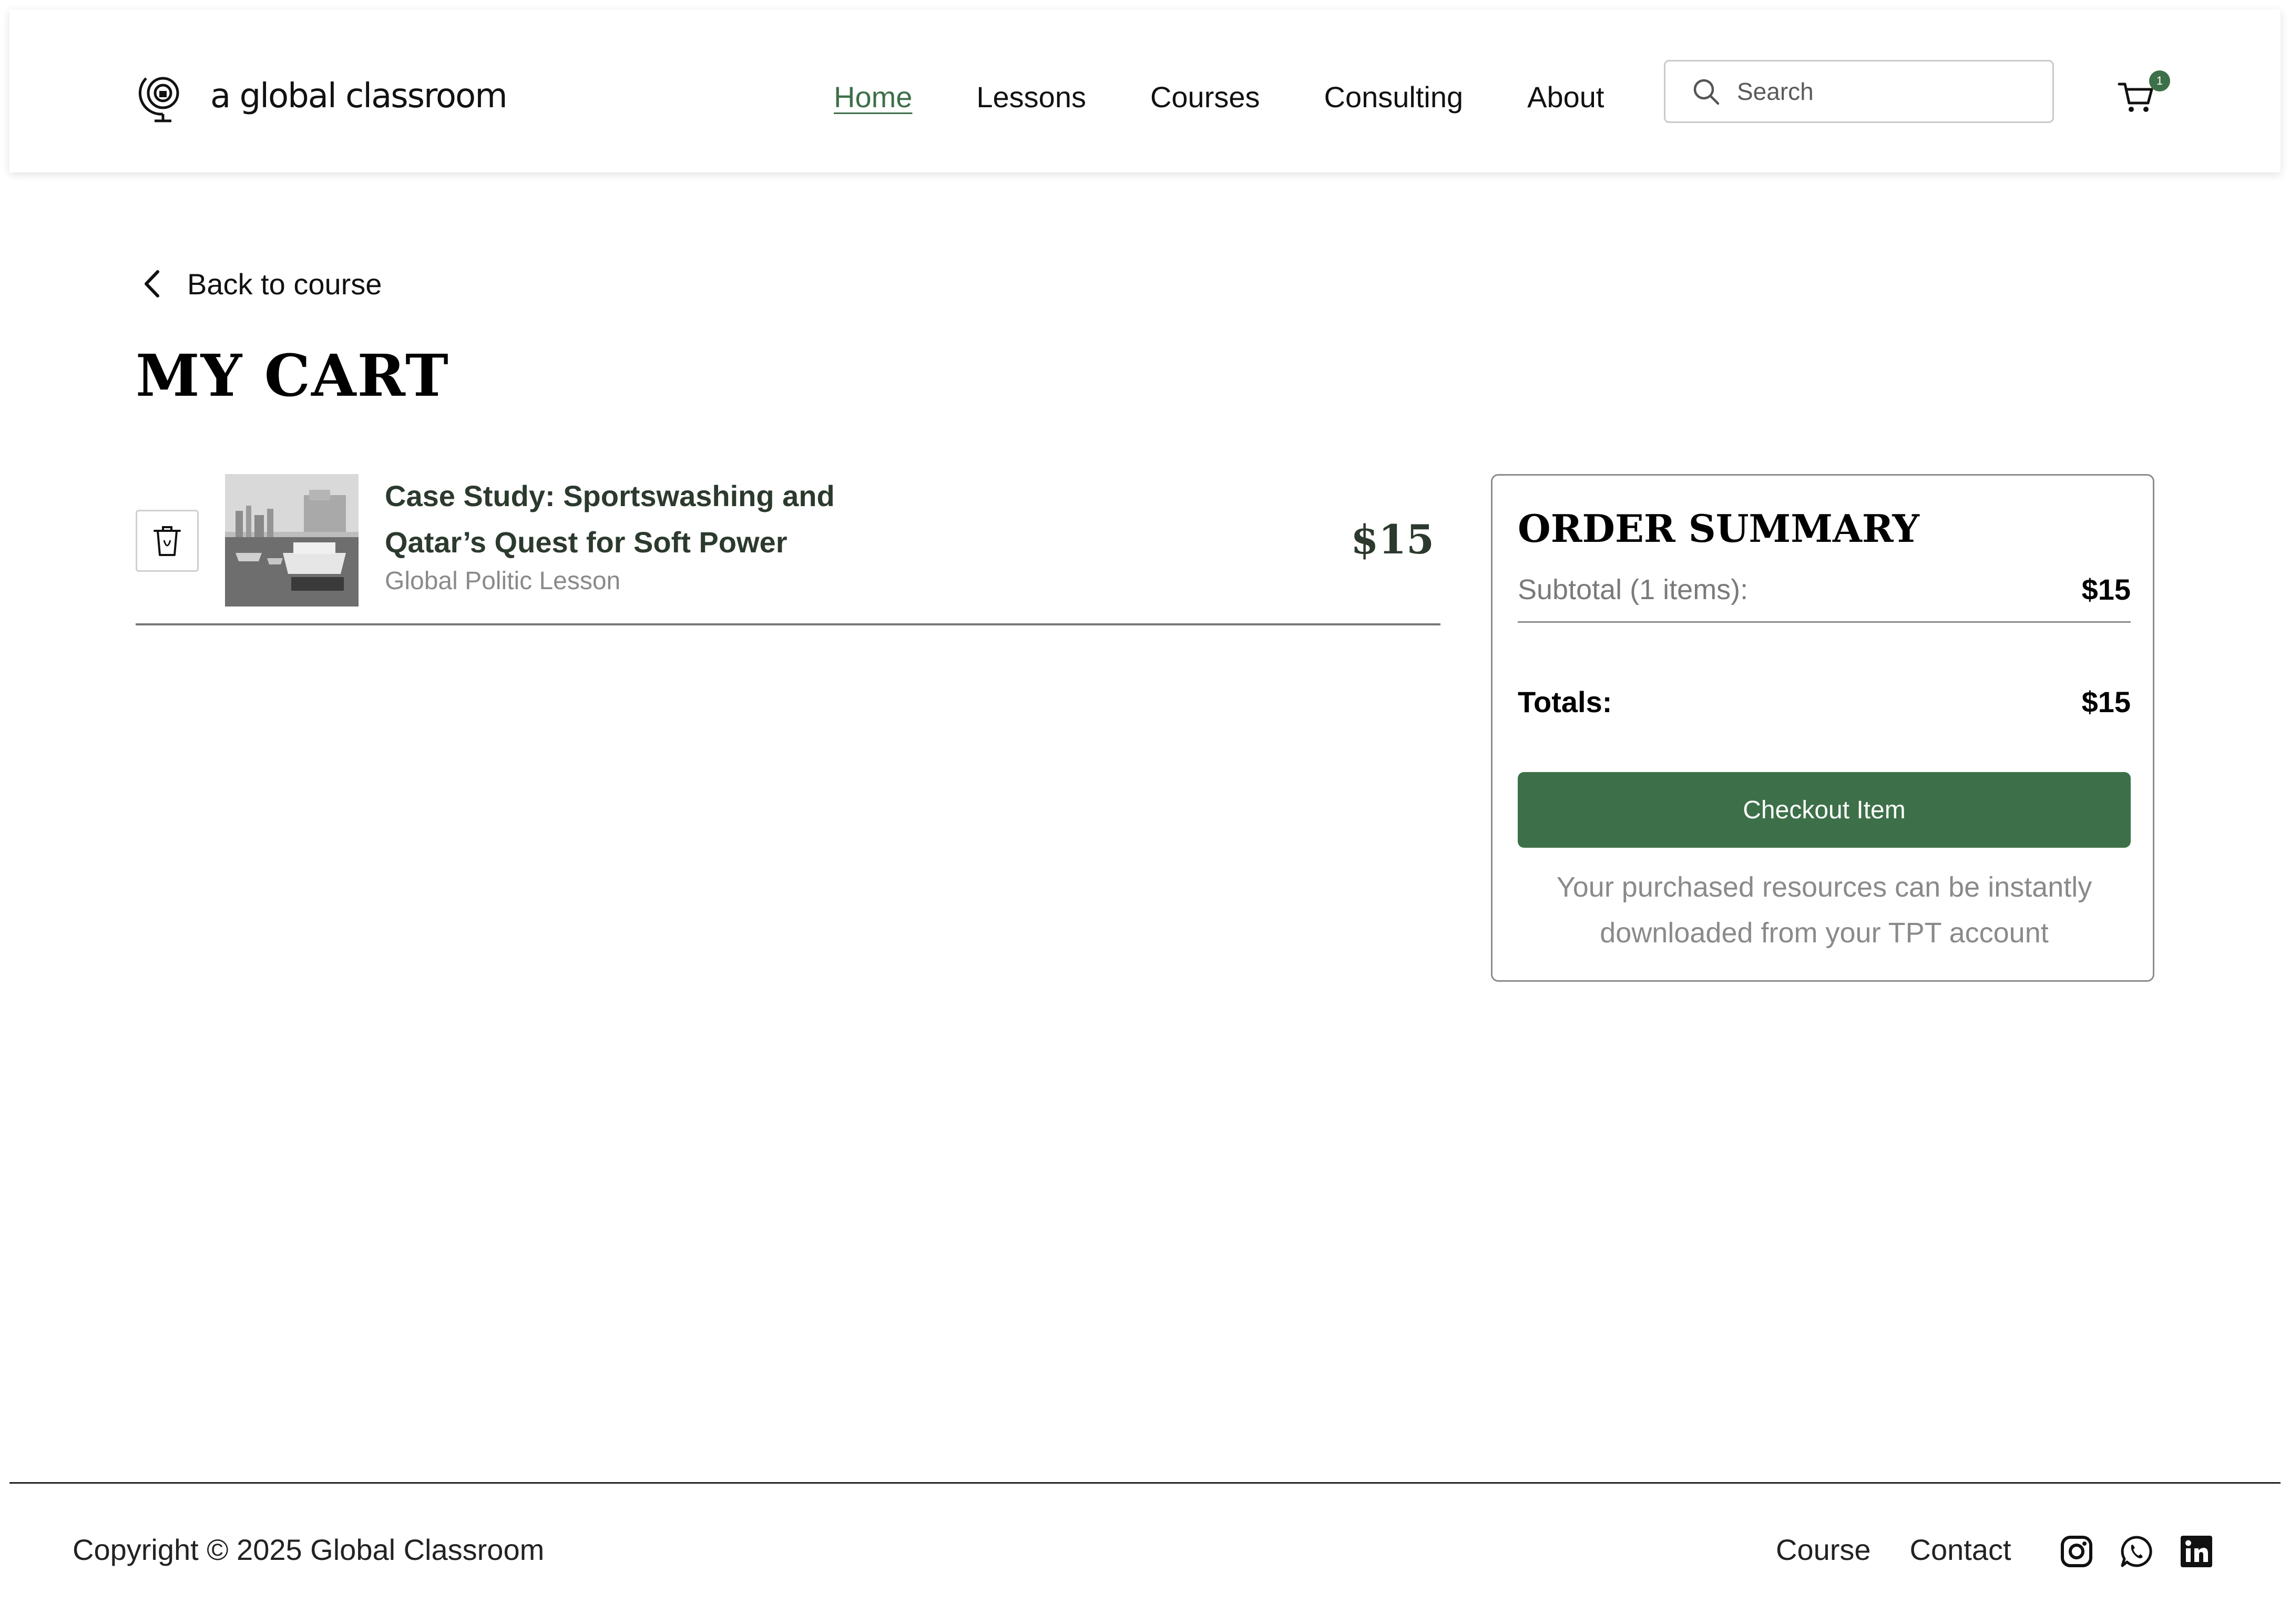  Describe the element at coordinates (1823, 1550) in the screenshot. I see `footer-link-course: Course` at that location.